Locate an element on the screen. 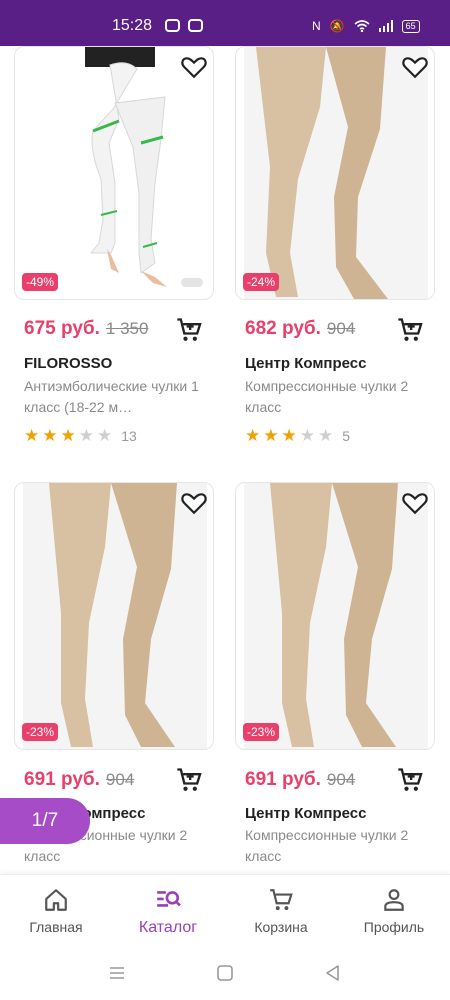  nfc-icon: N is located at coordinates (316, 26).